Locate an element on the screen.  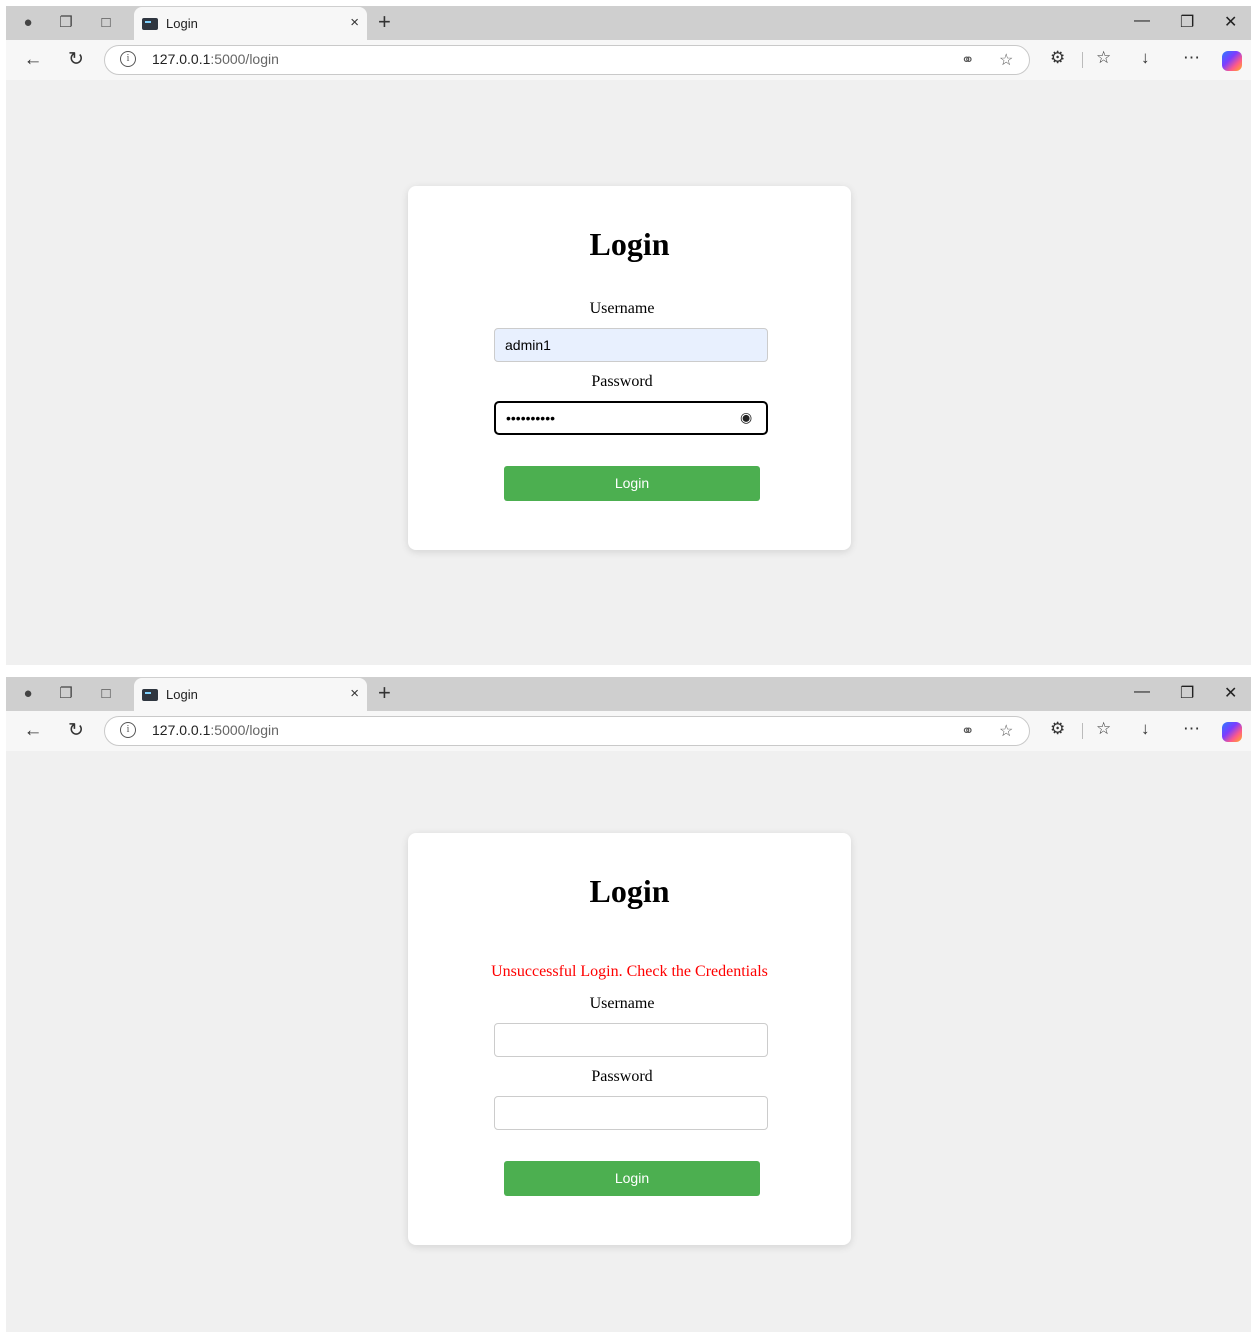
username-input is located at coordinates (631, 1040).